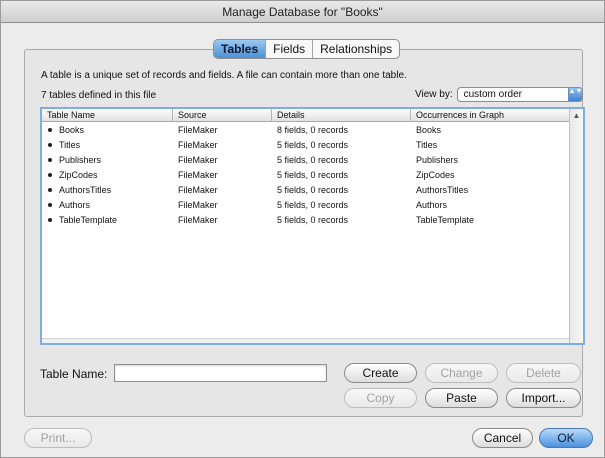 The height and width of the screenshot is (458, 605). I want to click on view-by-control: View by: custom order ▲▼, so click(499, 94).